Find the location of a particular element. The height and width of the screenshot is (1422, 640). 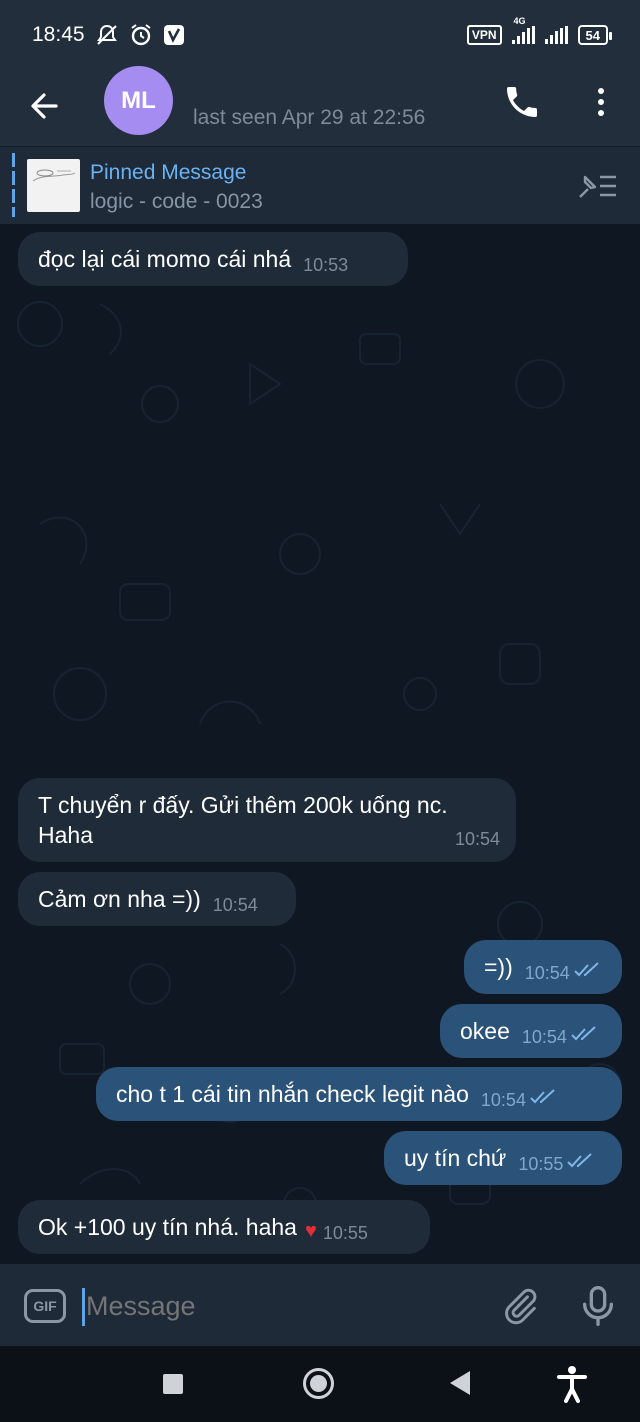

message-composer: GIF is located at coordinates (320, 1305).